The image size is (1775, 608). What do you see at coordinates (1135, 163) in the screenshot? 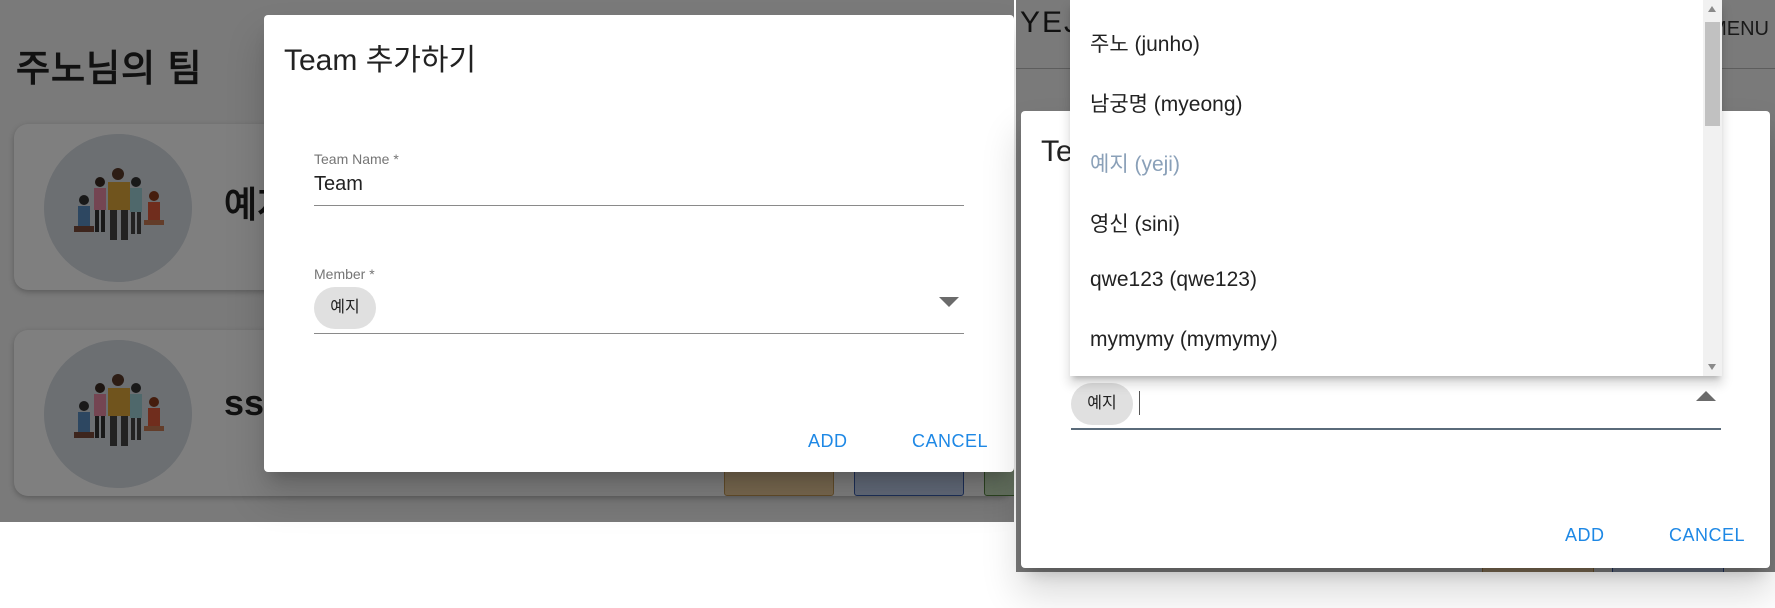
I see `option-item-selected: 예지 (yeji)` at bounding box center [1135, 163].